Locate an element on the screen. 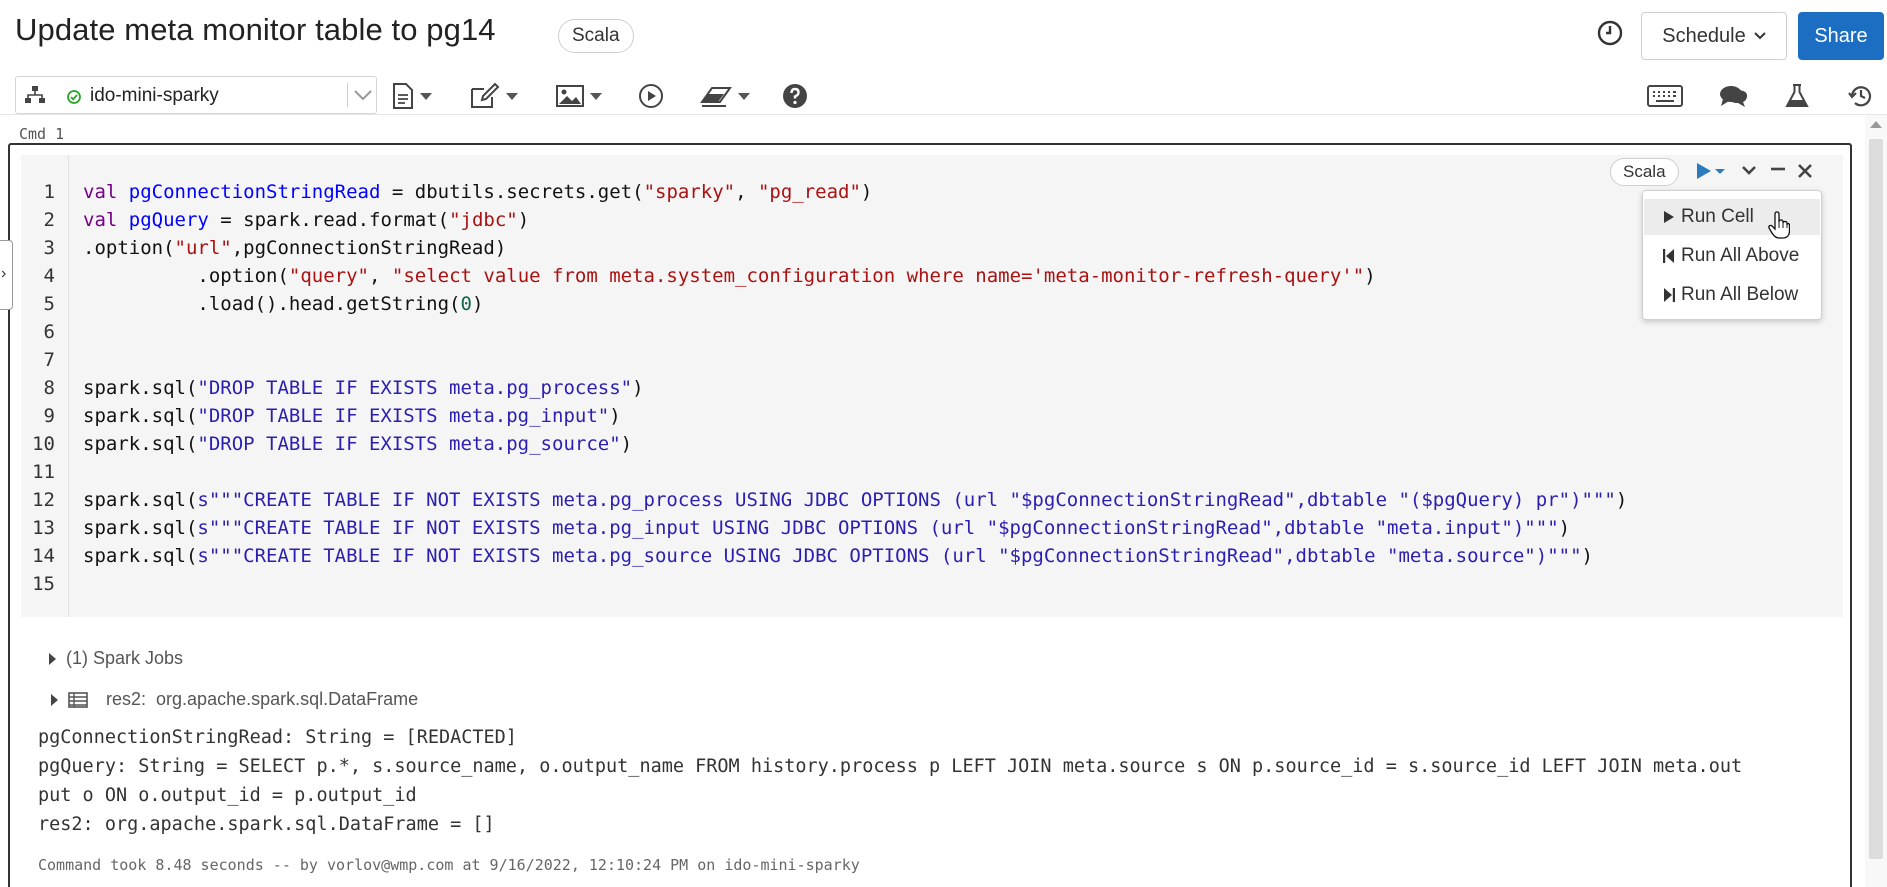 This screenshot has width=1887, height=887. run-below-icon is located at coordinates (1669, 295).